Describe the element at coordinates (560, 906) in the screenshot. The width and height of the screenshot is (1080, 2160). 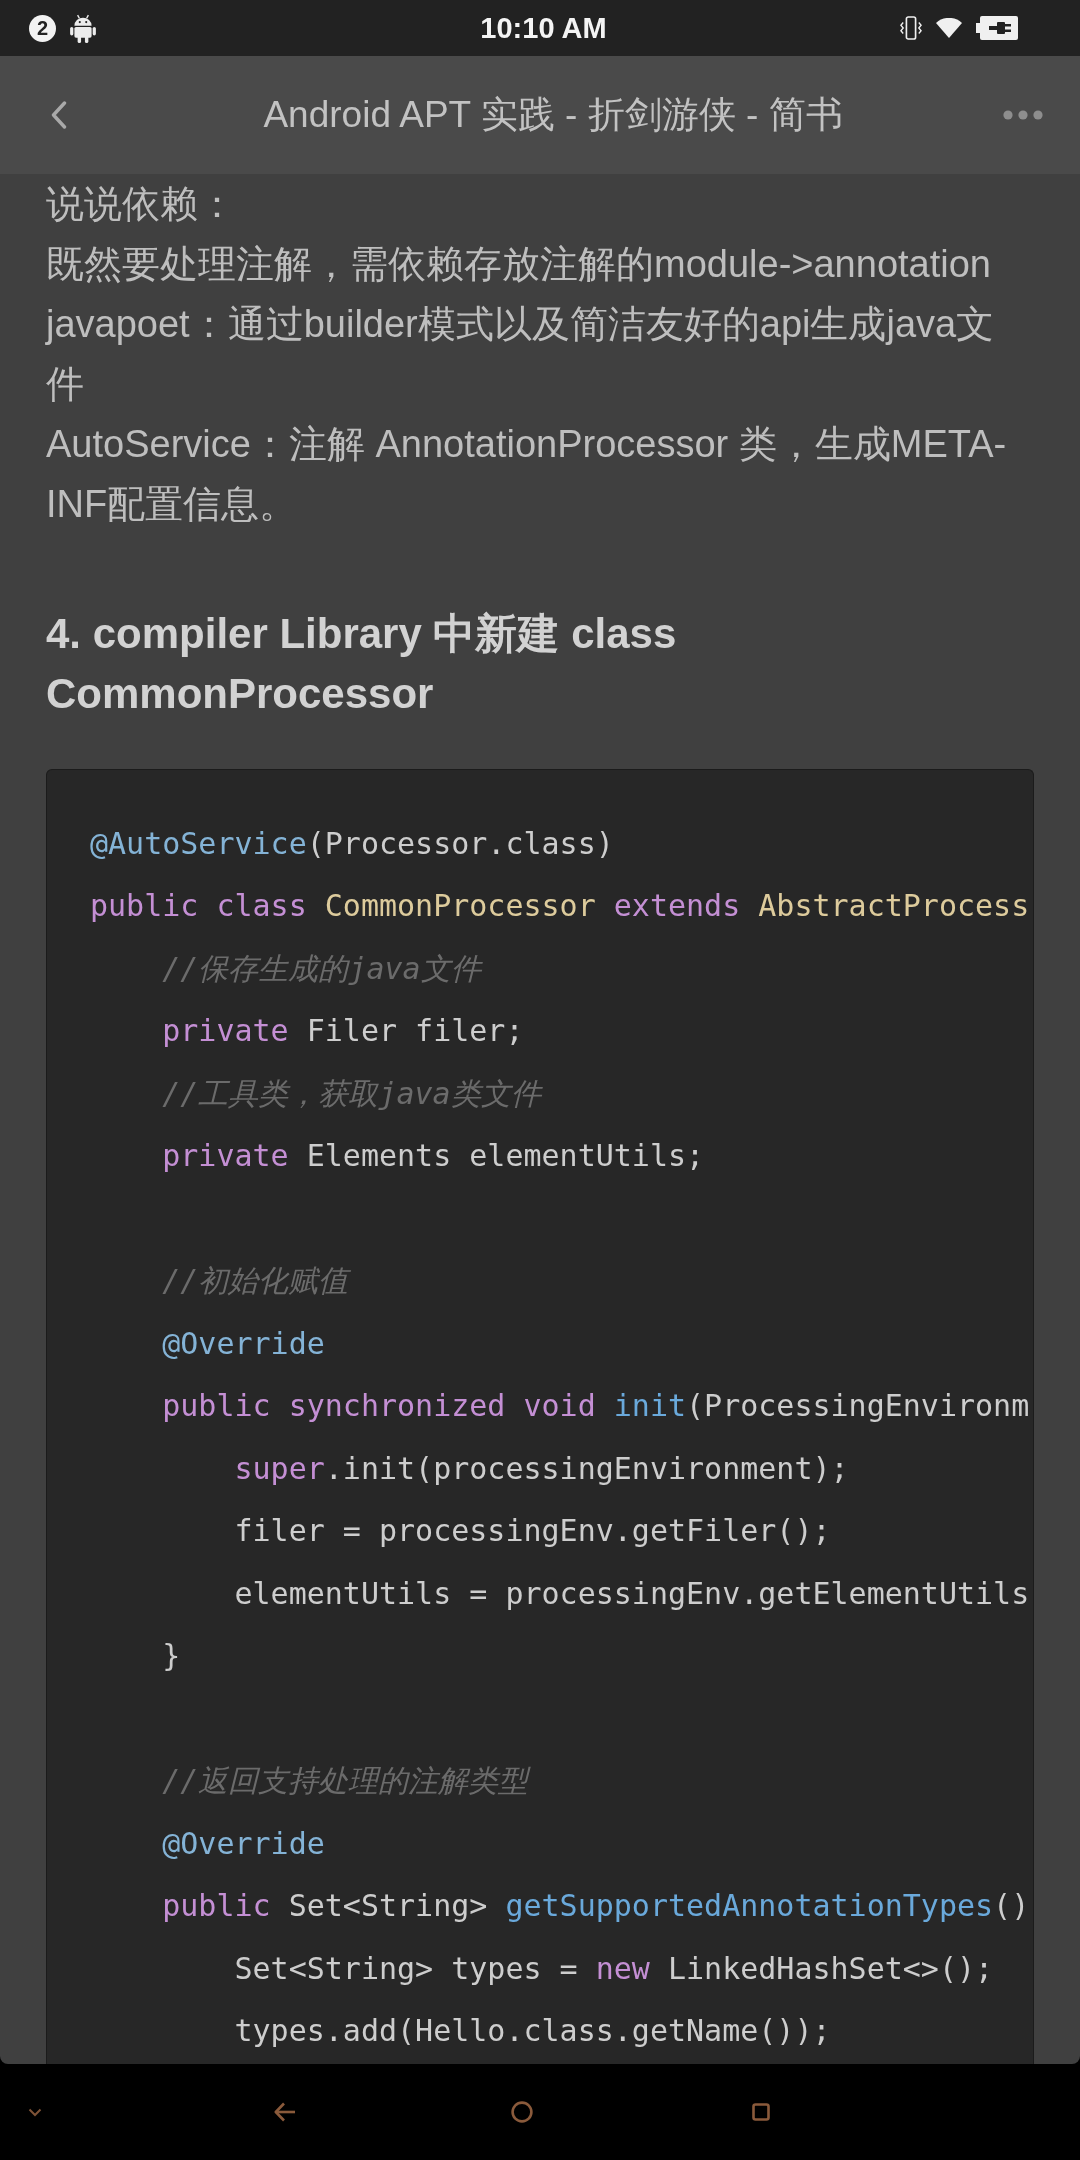
I see `code-line: public class CommonProcessor extends AbstractProcess` at that location.